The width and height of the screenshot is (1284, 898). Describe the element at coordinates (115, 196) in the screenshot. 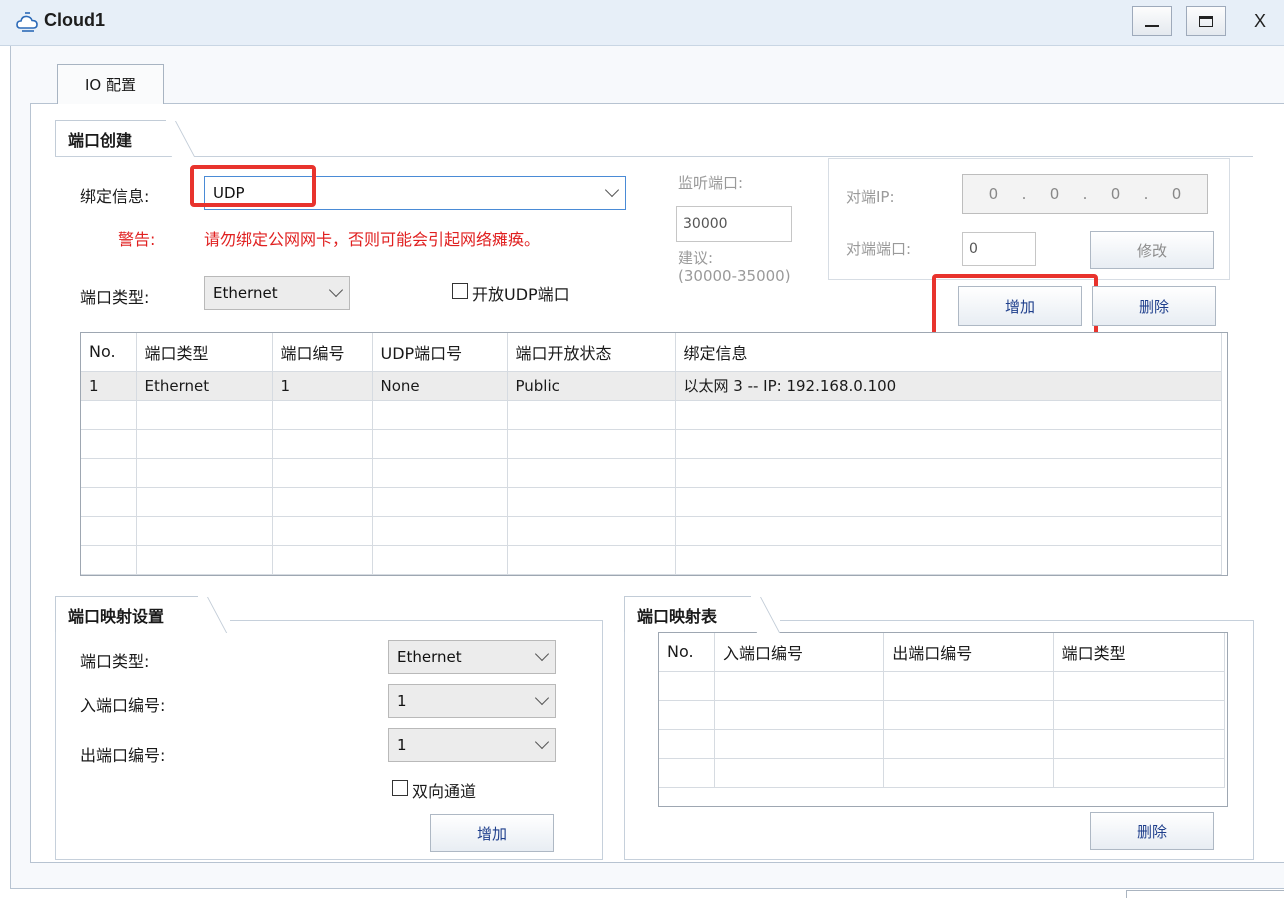

I see `bind-info-label: 绑定信息:` at that location.